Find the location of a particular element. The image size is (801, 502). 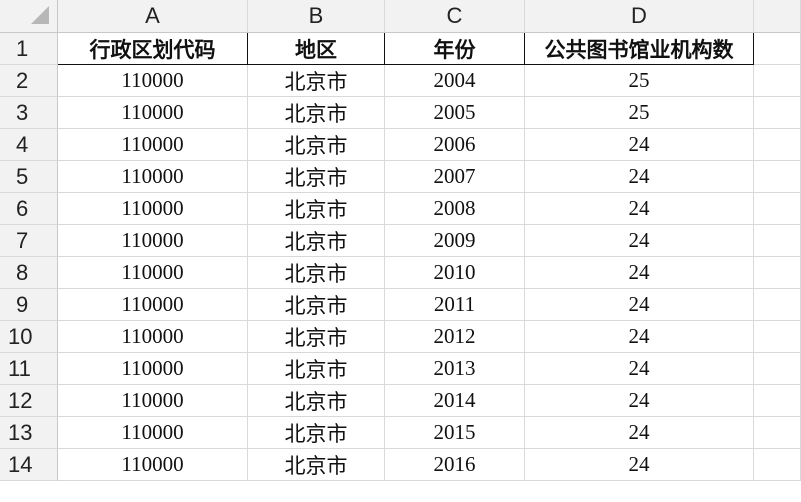

row-header: 2 is located at coordinates (29, 81).